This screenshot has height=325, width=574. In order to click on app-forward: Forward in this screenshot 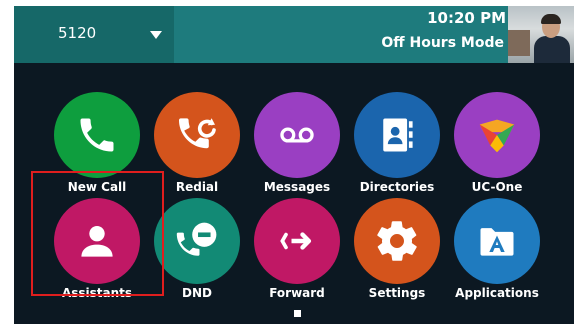, I will do `click(297, 249)`.